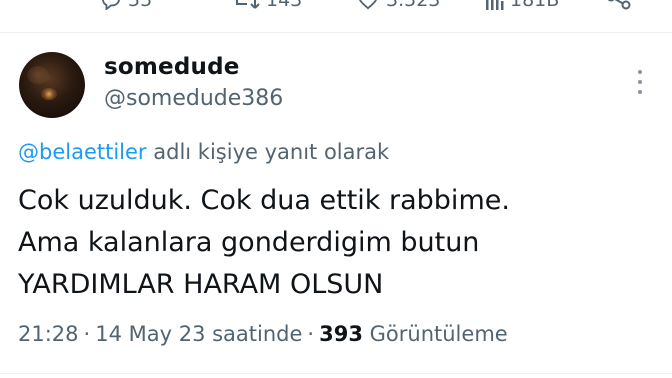 The width and height of the screenshot is (672, 378). I want to click on author-display-name: somedude, so click(172, 67).